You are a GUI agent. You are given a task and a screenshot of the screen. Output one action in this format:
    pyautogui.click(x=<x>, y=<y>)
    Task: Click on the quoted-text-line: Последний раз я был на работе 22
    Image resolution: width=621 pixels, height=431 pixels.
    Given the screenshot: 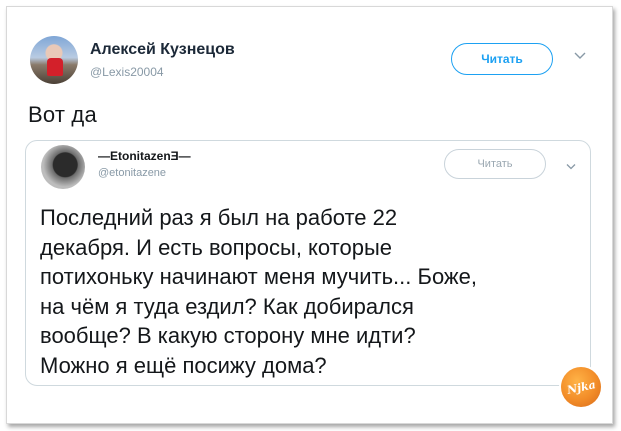 What is the action you would take?
    pyautogui.click(x=219, y=217)
    